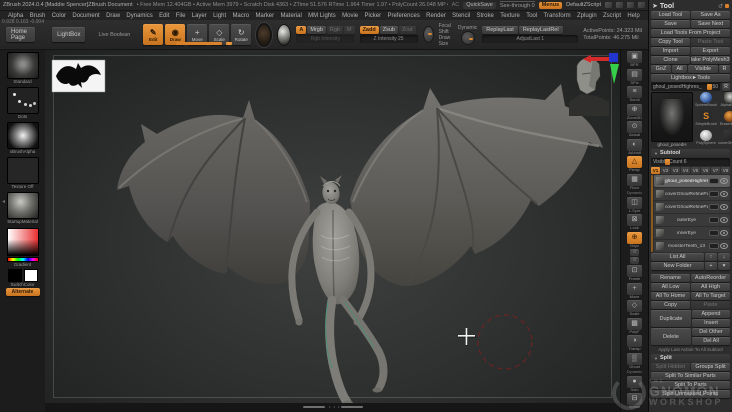  What do you see at coordinates (690, 349) in the screenshot?
I see `apply-last-action-button: Apply Last Action To All Subtool` at bounding box center [690, 349].